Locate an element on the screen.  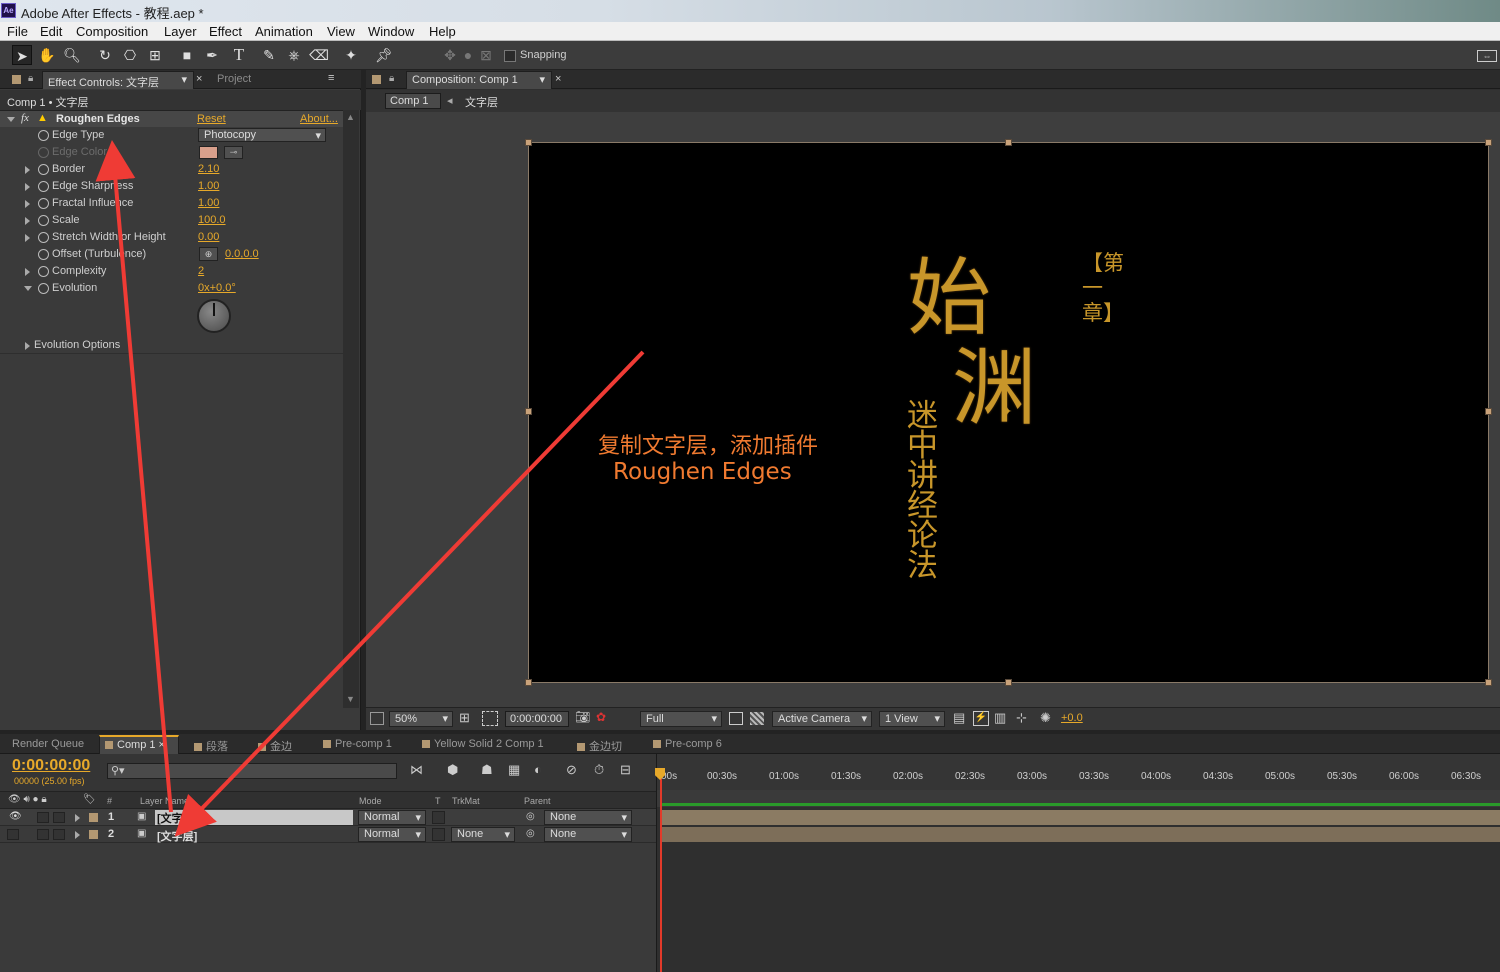
arrow-to-effect is located at coordinates (134, 476).